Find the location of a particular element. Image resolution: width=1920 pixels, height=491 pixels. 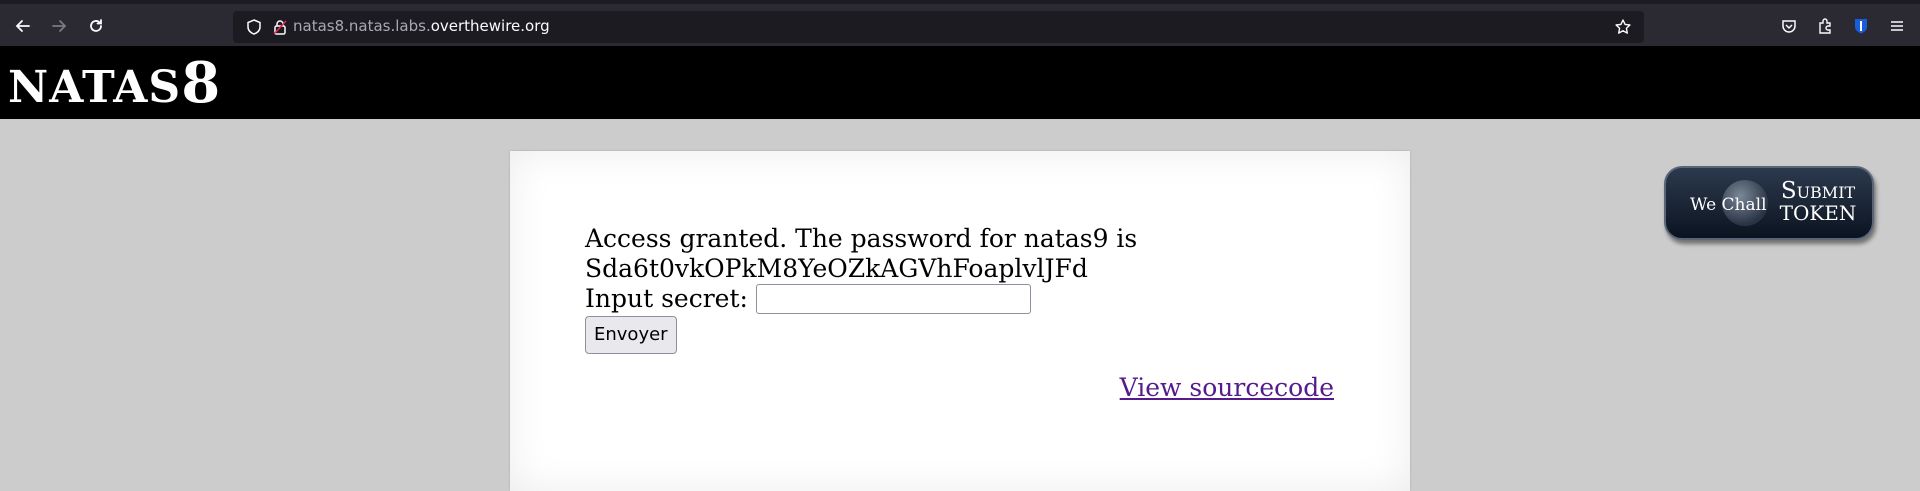

url-domain: overthewire.org is located at coordinates (490, 26).